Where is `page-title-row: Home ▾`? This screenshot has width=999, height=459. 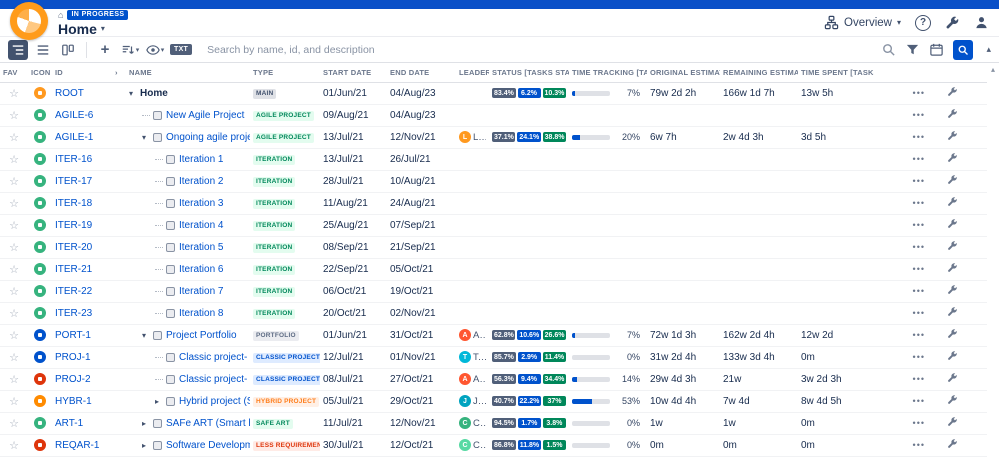 page-title-row: Home ▾ is located at coordinates (93, 29).